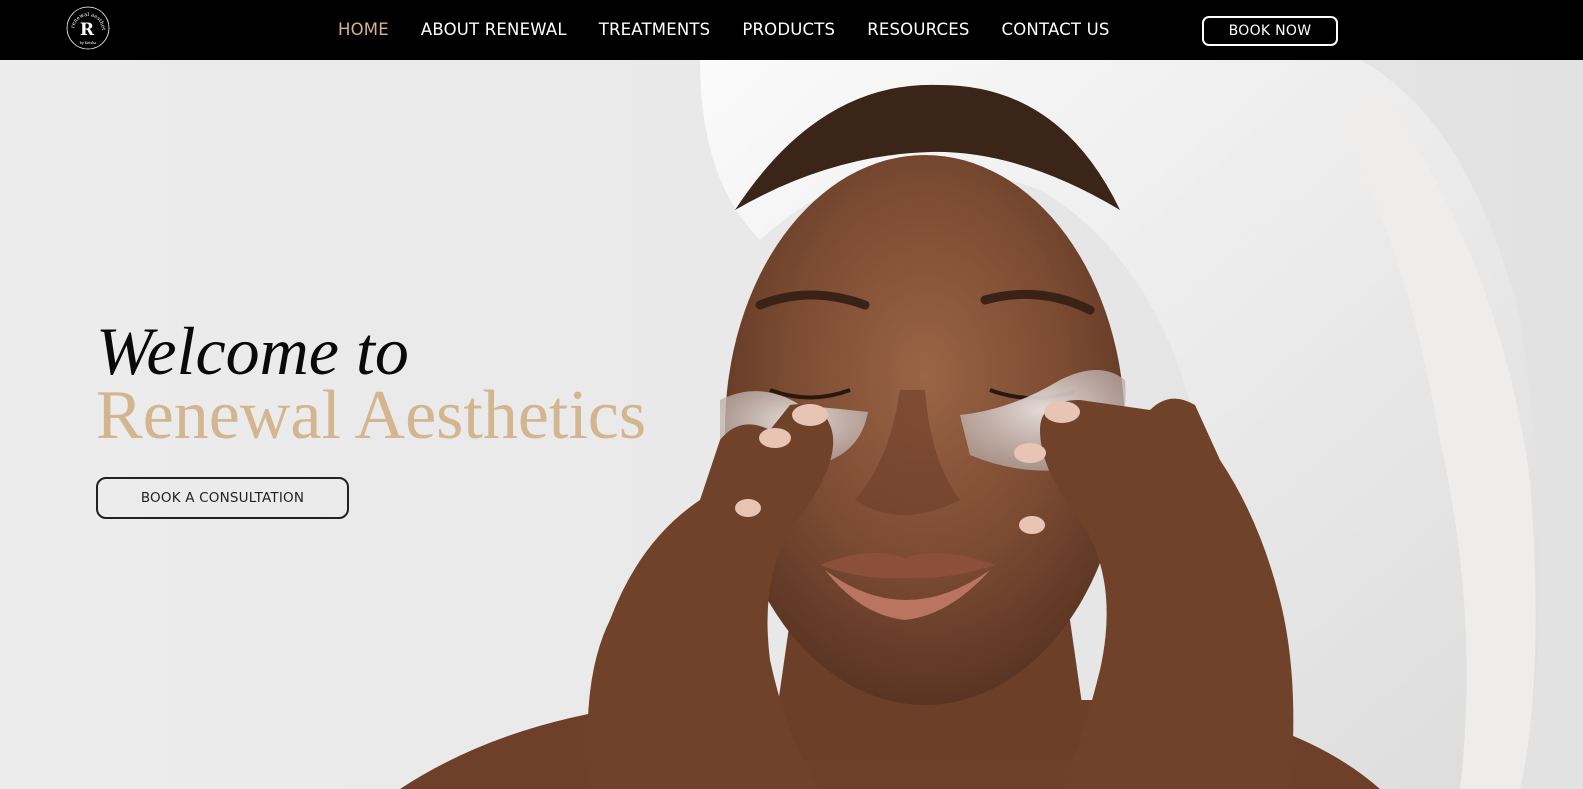  I want to click on nav-item-treatments: TREATMENTS, so click(655, 30).